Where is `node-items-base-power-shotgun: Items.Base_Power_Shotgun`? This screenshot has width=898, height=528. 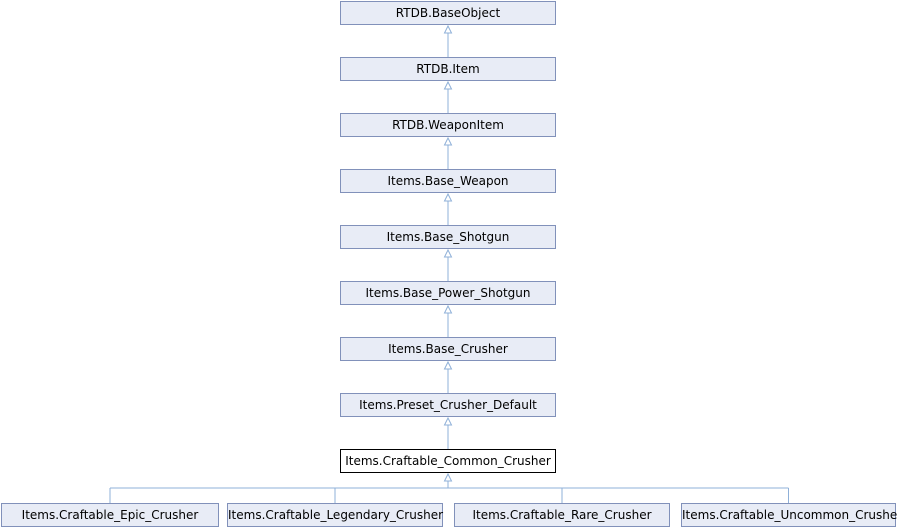
node-items-base-power-shotgun: Items.Base_Power_Shotgun is located at coordinates (448, 293).